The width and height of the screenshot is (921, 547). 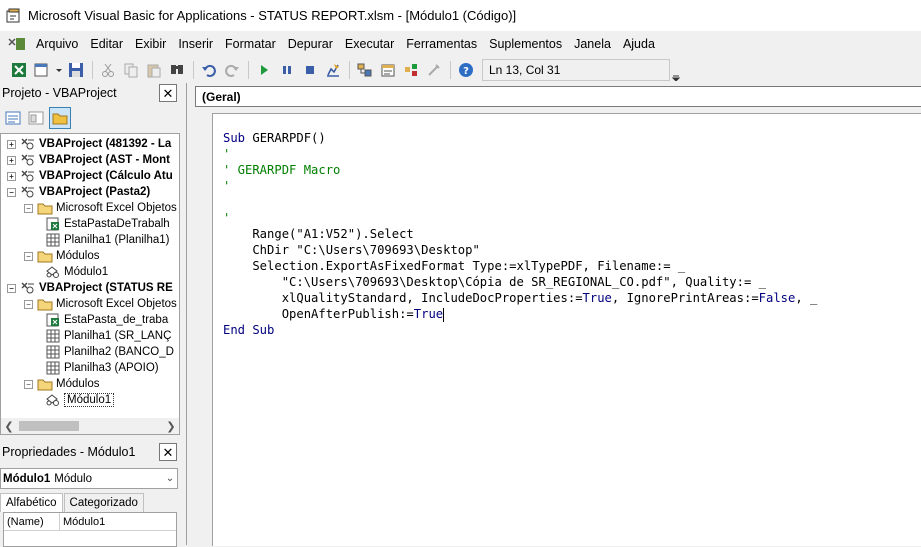 What do you see at coordinates (576, 69) in the screenshot?
I see `cursor-position: Ln 13, Col 31` at bounding box center [576, 69].